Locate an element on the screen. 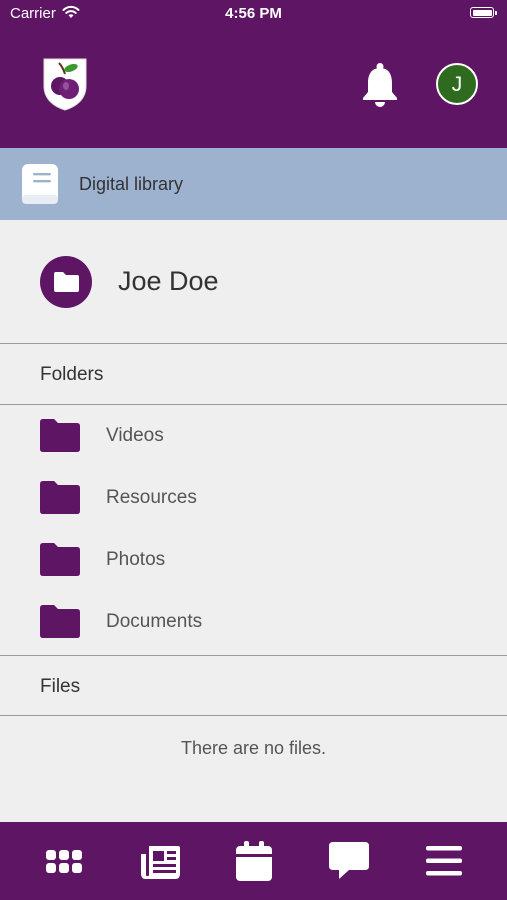 The width and height of the screenshot is (507, 900). clock: 4:56 PM is located at coordinates (253, 13).